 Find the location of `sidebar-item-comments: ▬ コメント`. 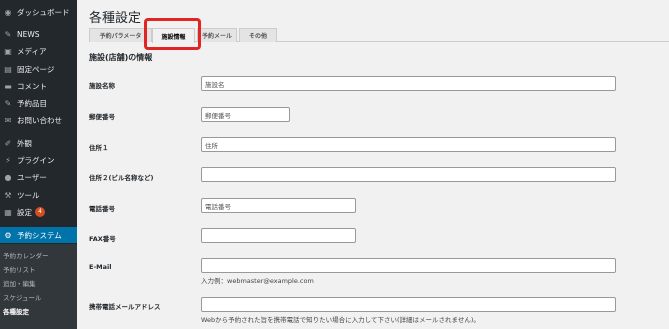

sidebar-item-comments: ▬ コメント is located at coordinates (38, 86).